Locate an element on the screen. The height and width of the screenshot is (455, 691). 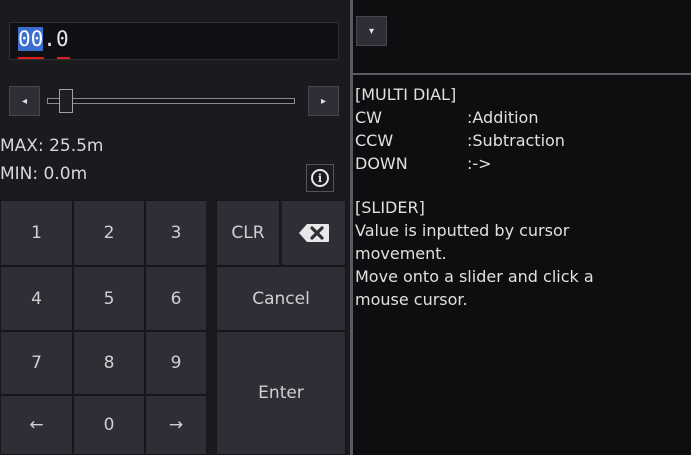
clr-button: CLR is located at coordinates (248, 233).